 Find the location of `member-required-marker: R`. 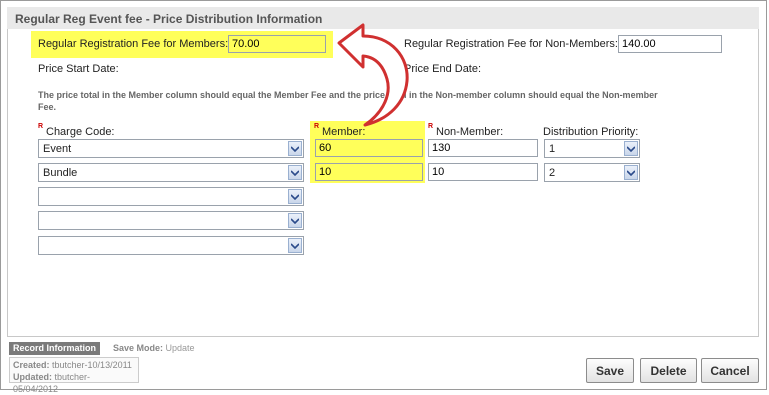

member-required-marker: R is located at coordinates (317, 126).